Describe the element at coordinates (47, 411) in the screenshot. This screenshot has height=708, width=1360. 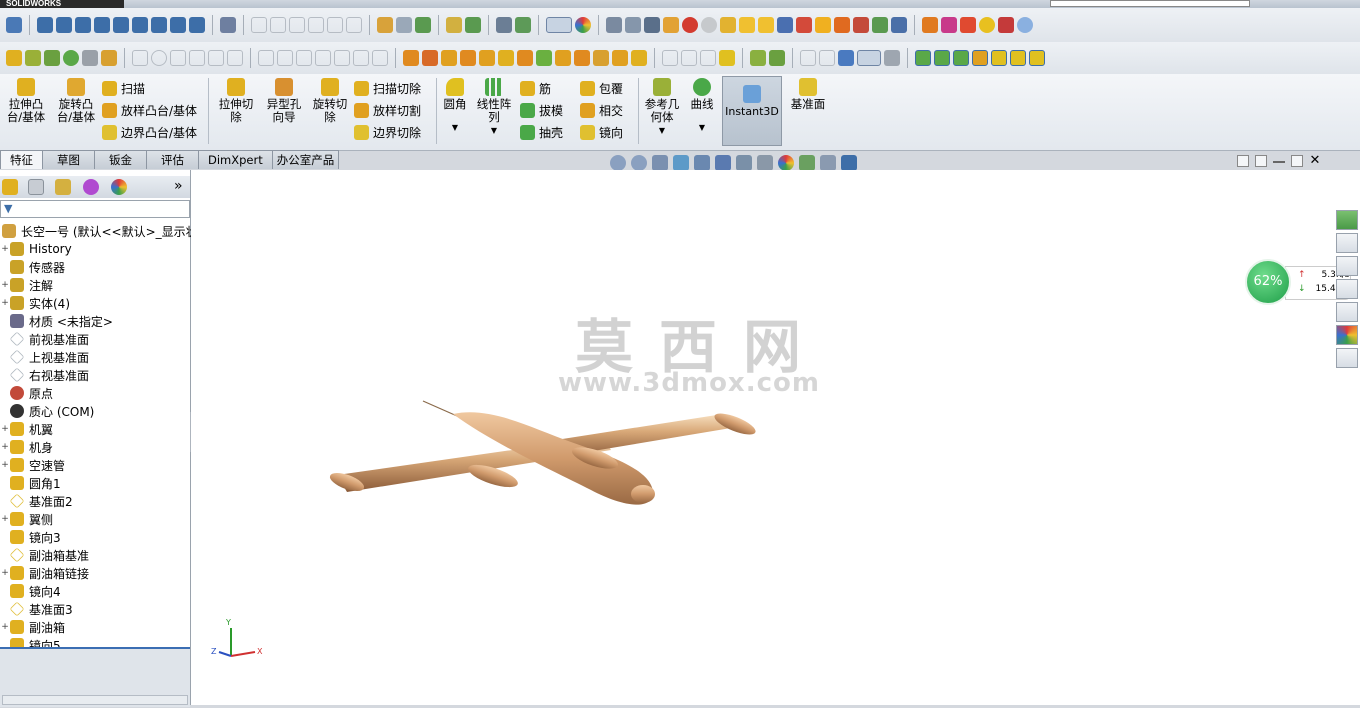
I see `tree-item: 质心 (COM)` at that location.